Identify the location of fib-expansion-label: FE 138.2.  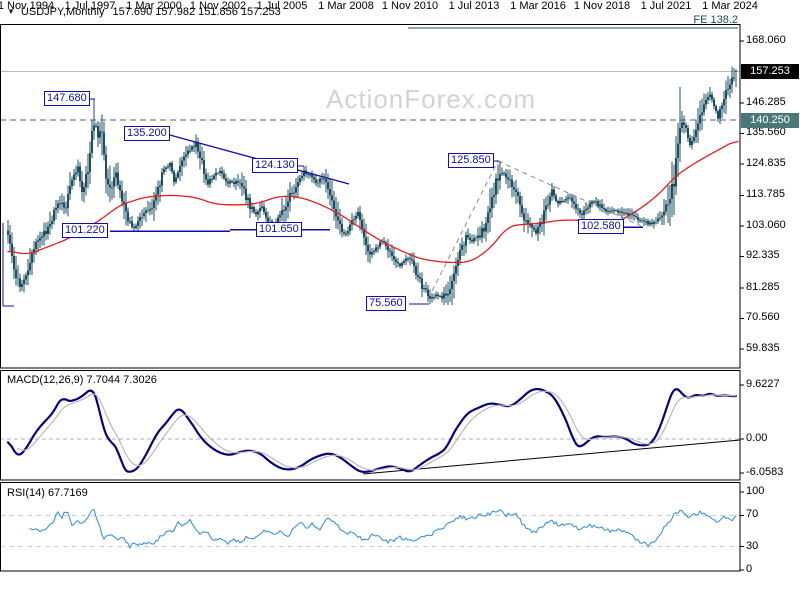
(713, 20).